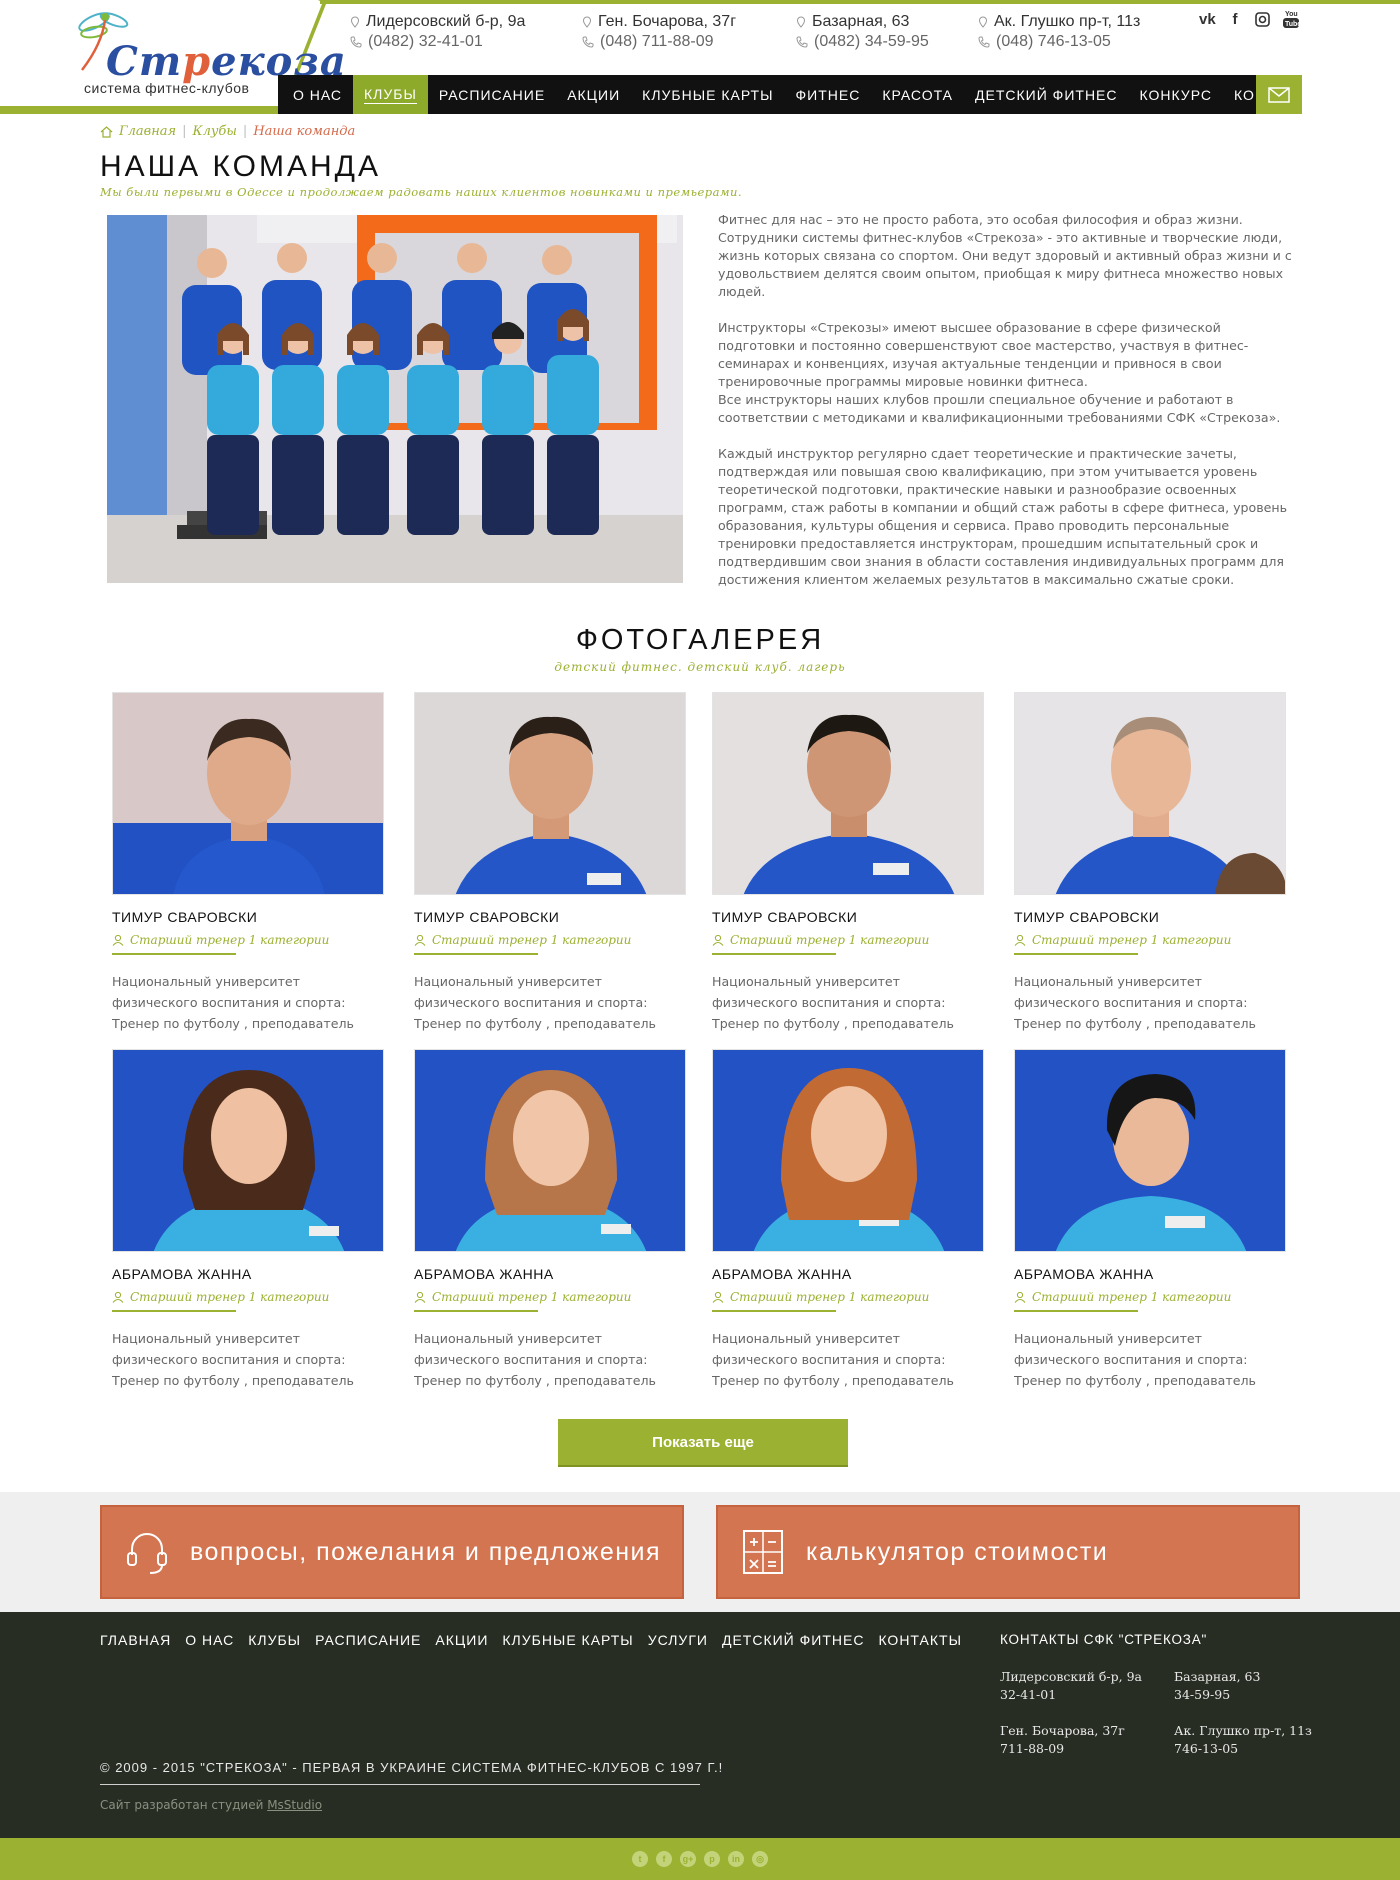  I want to click on dribbble-icon: ◎, so click(760, 1859).